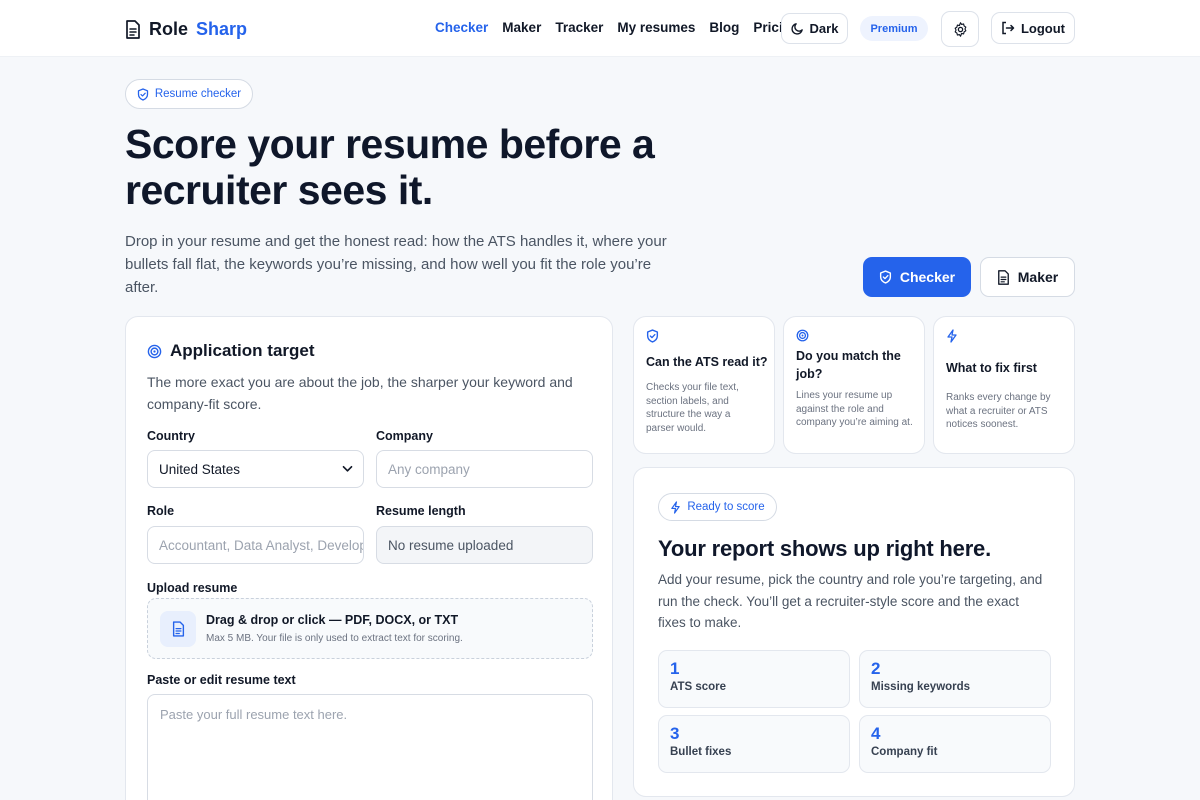 This screenshot has height=800, width=1200. Describe the element at coordinates (955, 679) in the screenshot. I see `report-step-missing-keywords: 2 Missing keywords` at that location.